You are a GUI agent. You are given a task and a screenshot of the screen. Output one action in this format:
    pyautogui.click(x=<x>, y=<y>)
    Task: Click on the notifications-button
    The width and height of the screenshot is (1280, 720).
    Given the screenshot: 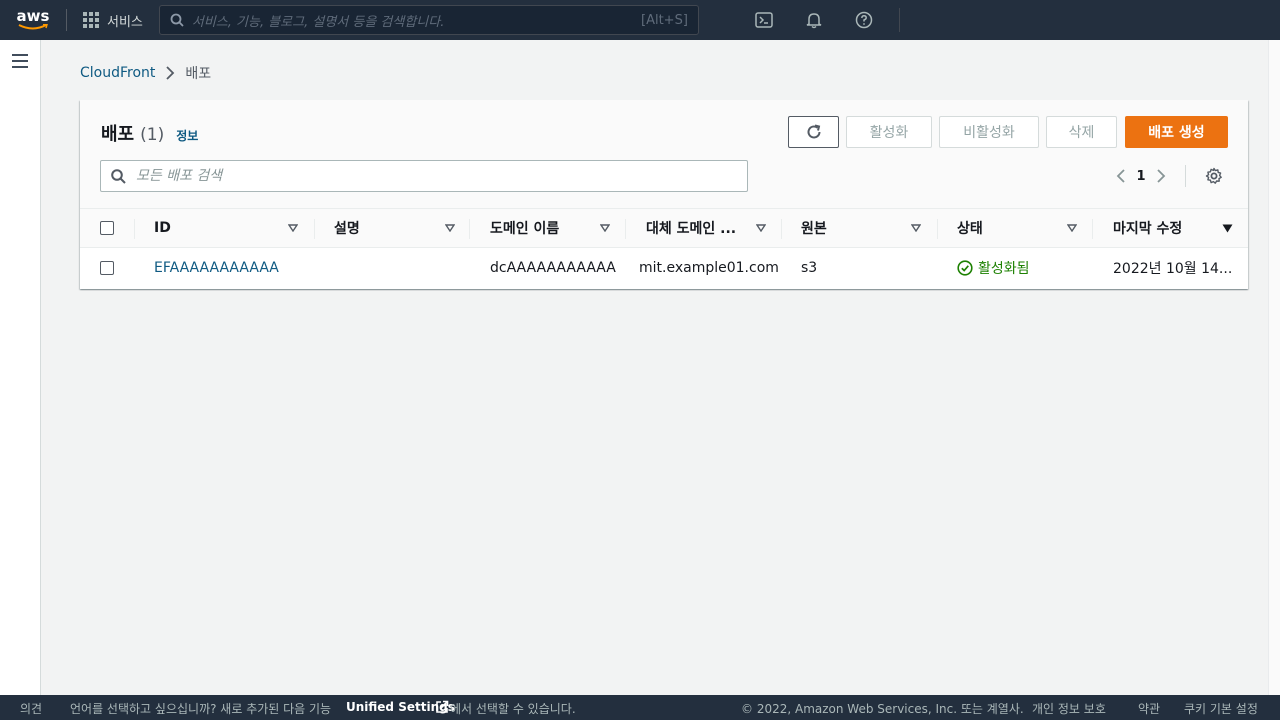 What is the action you would take?
    pyautogui.click(x=814, y=20)
    